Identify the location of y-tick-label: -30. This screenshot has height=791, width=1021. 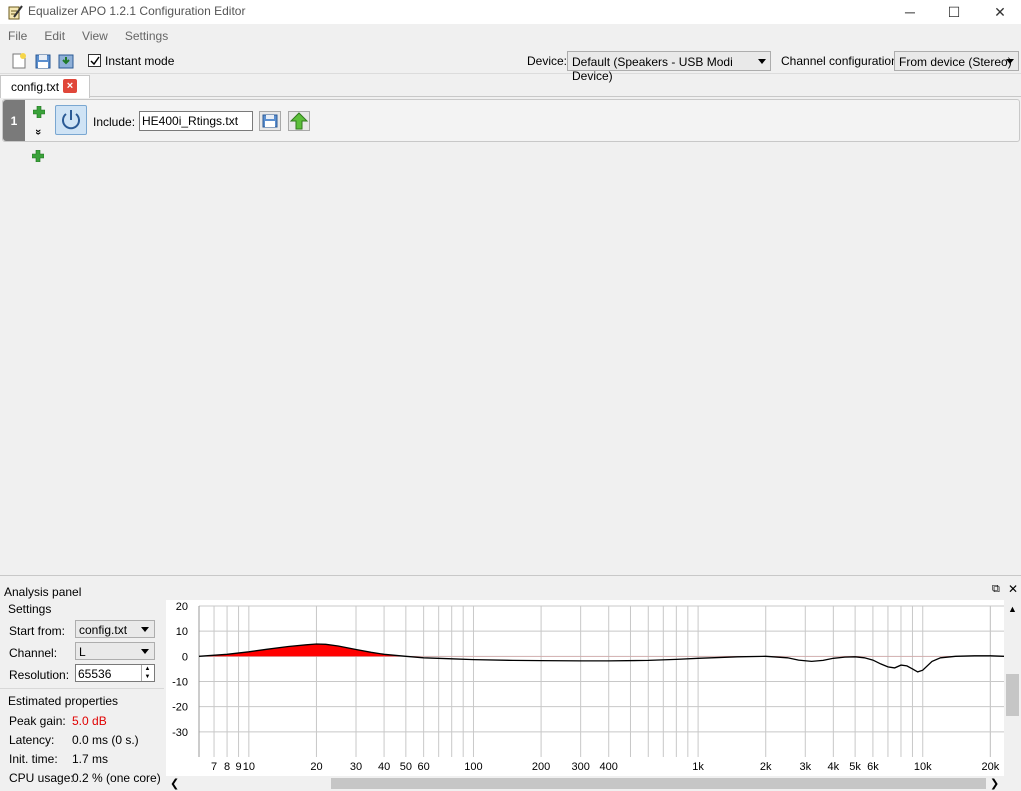
(180, 733).